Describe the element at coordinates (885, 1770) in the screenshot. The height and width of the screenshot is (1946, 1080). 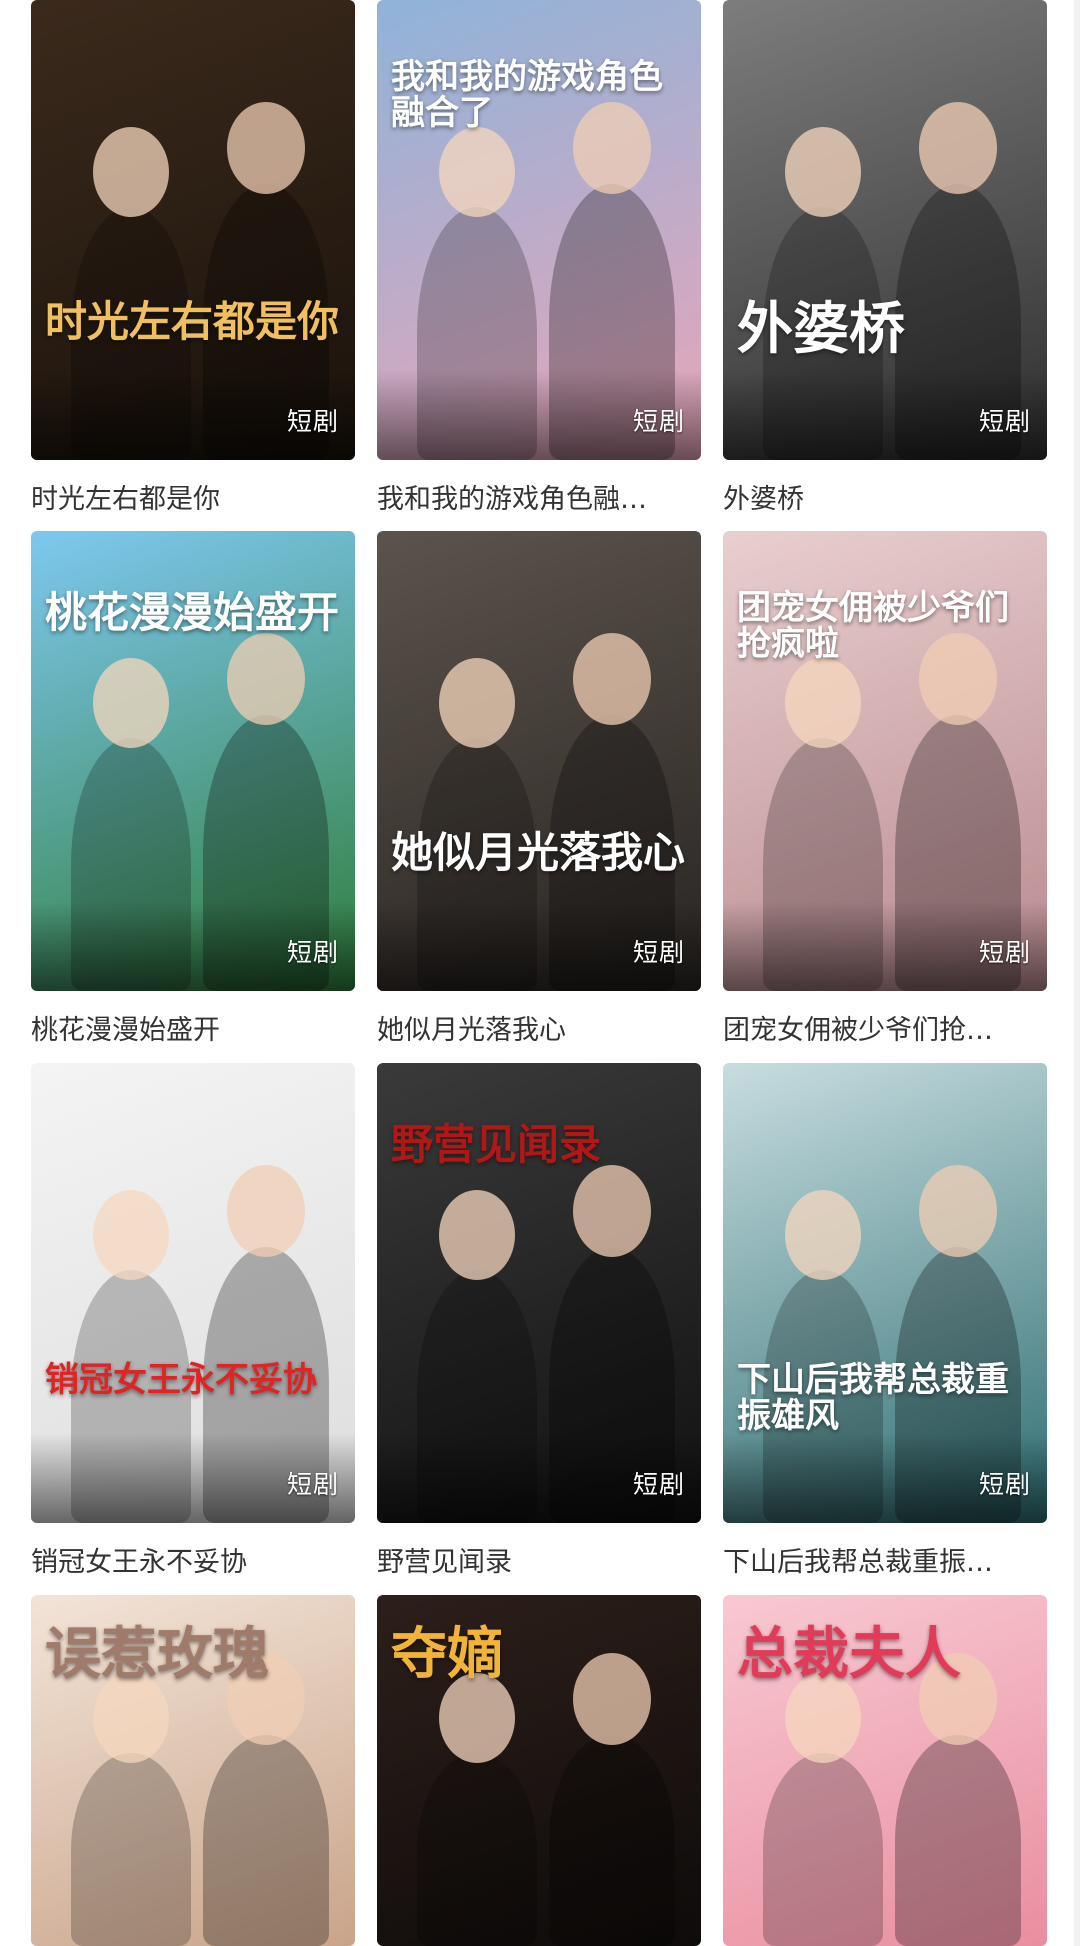
I see `drama-poster: 总裁夫人` at that location.